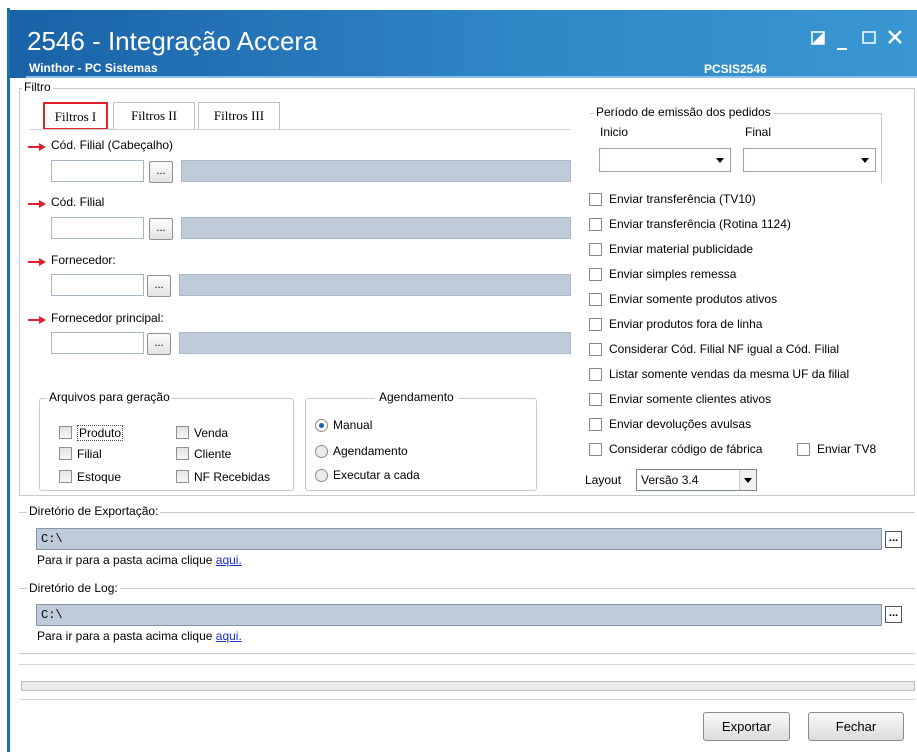 Image resolution: width=917 pixels, height=752 pixels. What do you see at coordinates (97, 343) in the screenshot?
I see `fornecedor-principal-input` at bounding box center [97, 343].